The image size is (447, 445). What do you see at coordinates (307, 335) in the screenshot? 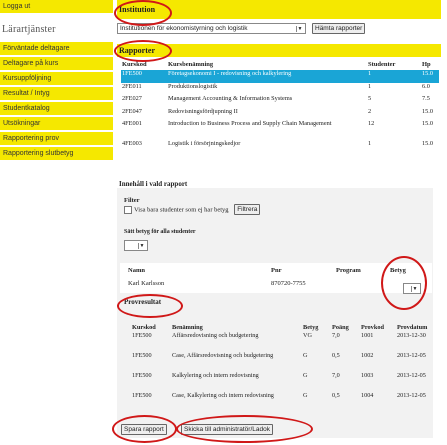
I see `cell-grade: VG` at bounding box center [307, 335].